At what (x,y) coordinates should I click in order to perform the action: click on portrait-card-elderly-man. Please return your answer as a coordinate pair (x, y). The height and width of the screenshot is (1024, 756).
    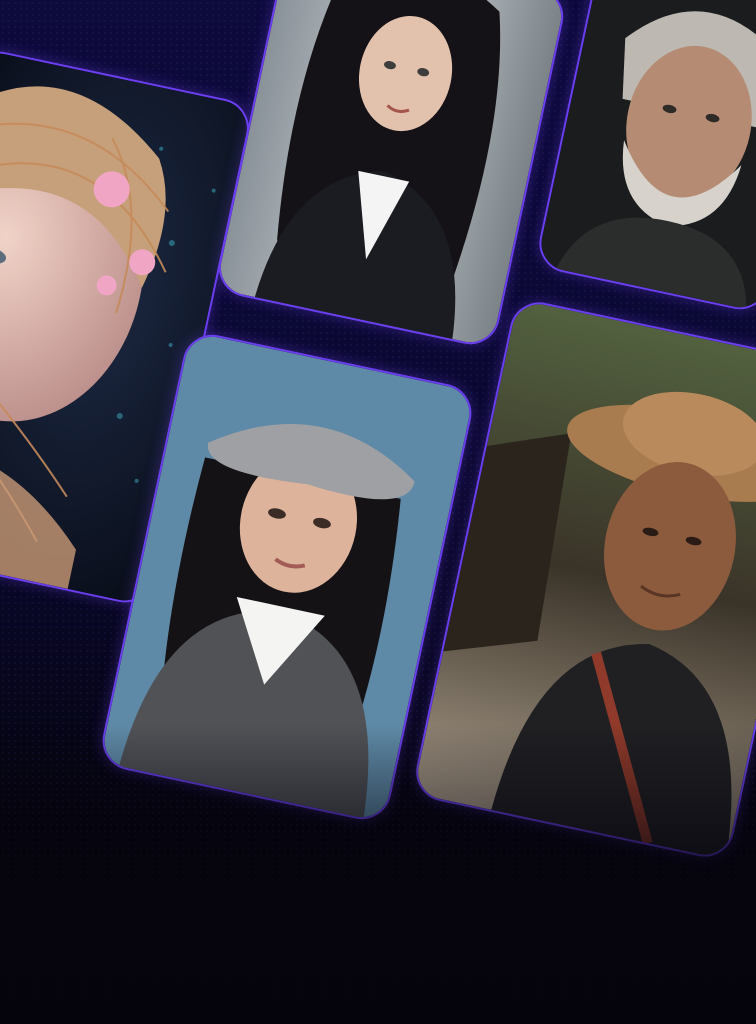
    Looking at the image, I should click on (644, 157).